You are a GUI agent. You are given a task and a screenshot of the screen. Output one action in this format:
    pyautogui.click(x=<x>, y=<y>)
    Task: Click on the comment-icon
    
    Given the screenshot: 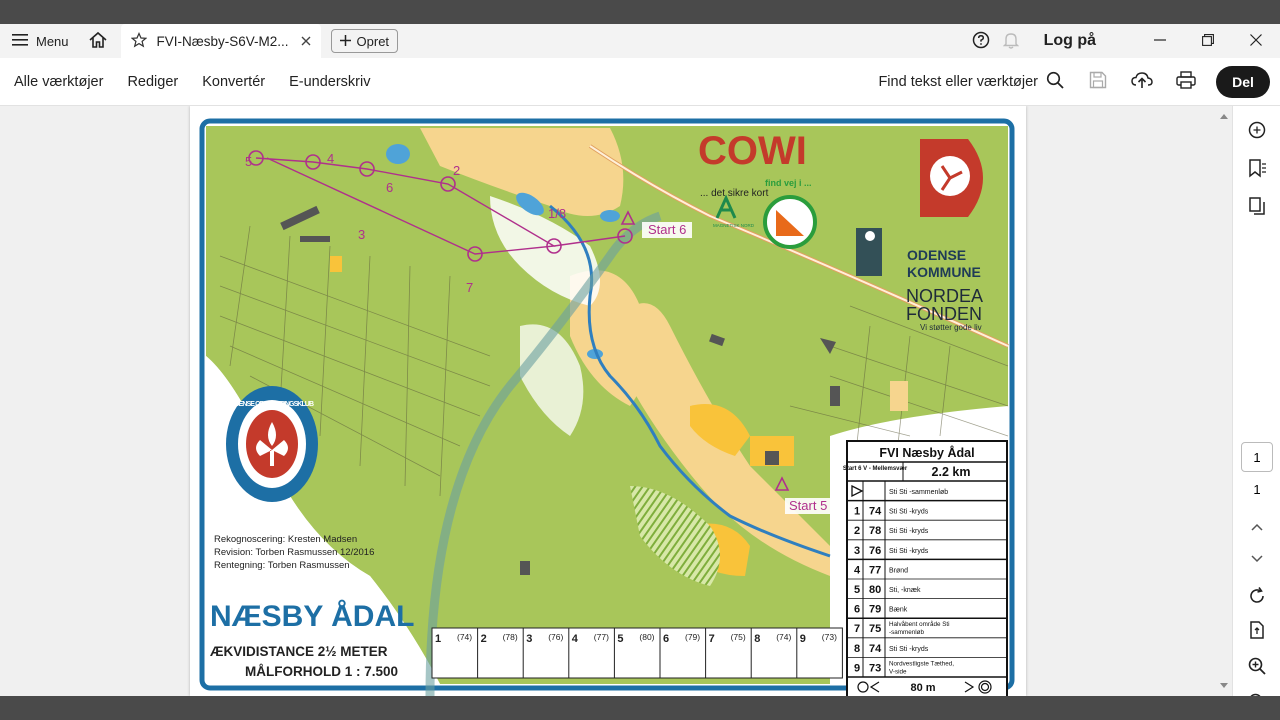 What is the action you would take?
    pyautogui.click(x=1257, y=132)
    